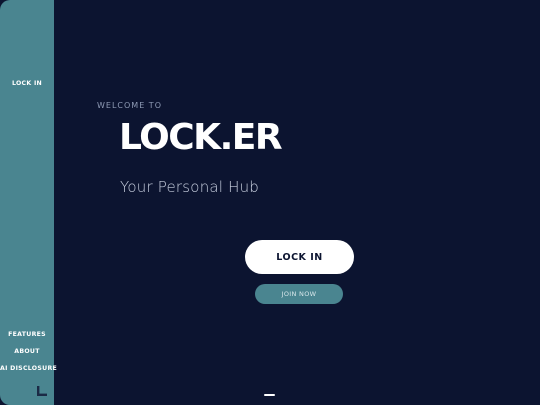 The width and height of the screenshot is (540, 405). I want to click on join-now-button: JOIN NOW, so click(299, 294).